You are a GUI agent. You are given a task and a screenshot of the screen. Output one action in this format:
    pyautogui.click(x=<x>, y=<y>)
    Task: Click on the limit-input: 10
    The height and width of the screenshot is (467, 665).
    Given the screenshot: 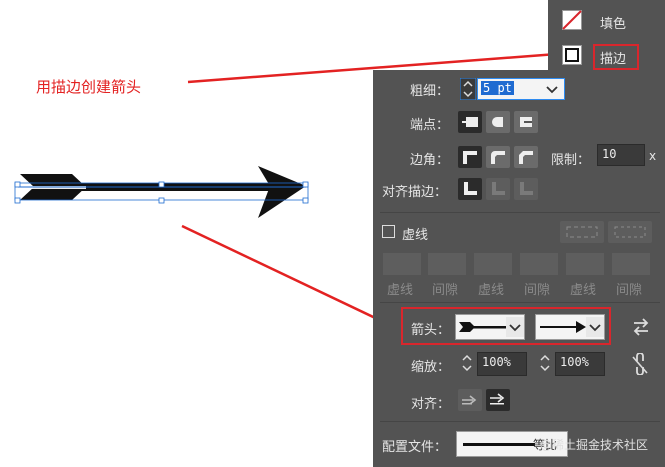 What is the action you would take?
    pyautogui.click(x=621, y=155)
    